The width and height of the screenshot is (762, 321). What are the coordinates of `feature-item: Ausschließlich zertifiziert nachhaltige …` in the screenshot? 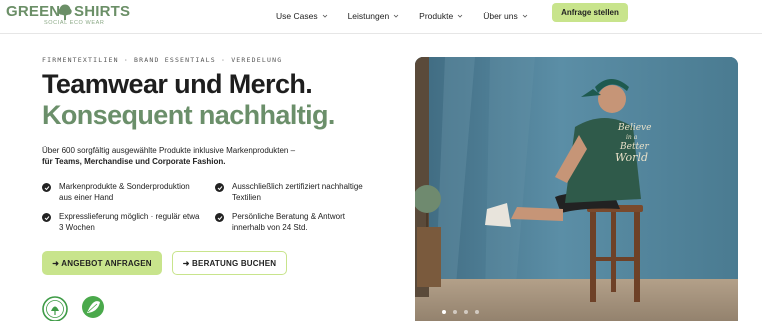 It's located at (295, 192).